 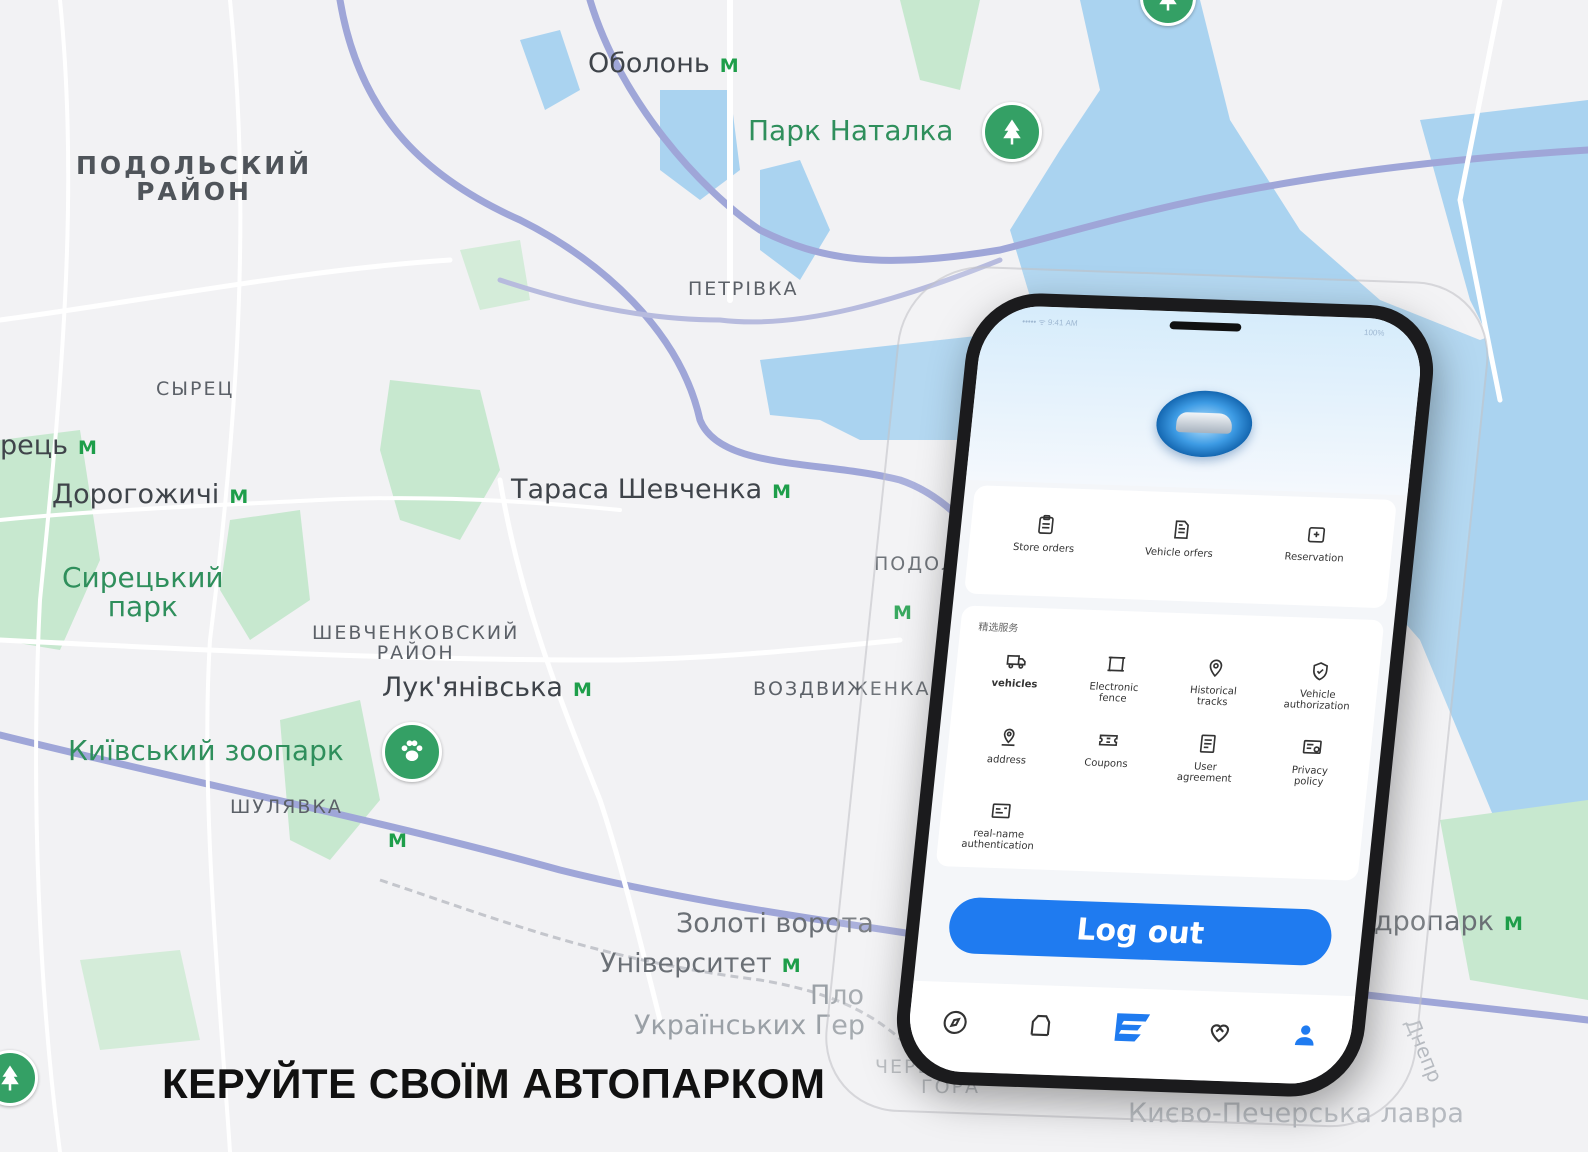 What do you see at coordinates (1207, 744) in the screenshot?
I see `agreement-icon` at bounding box center [1207, 744].